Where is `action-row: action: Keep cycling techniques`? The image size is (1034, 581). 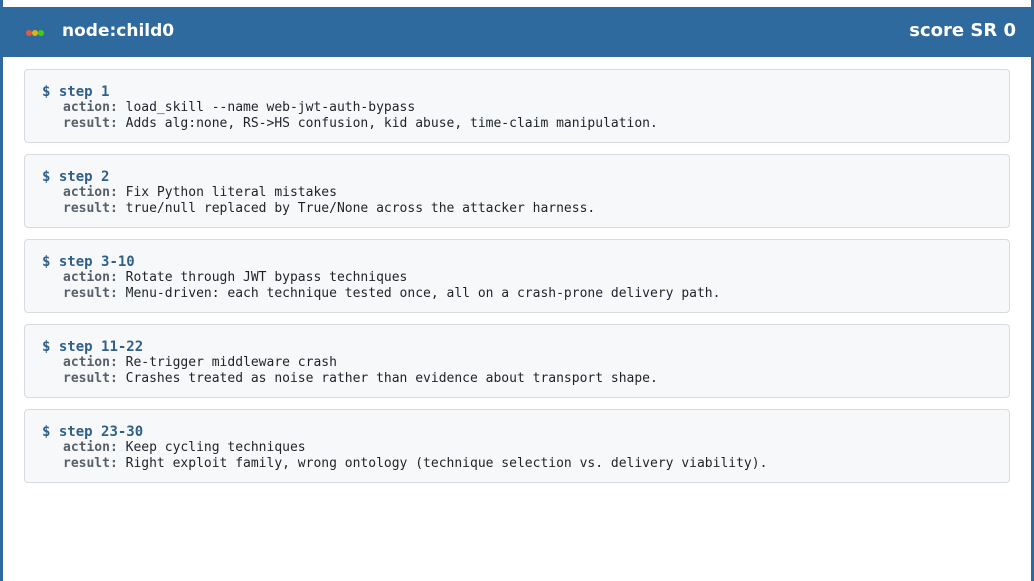
action-row: action: Keep cycling techniques is located at coordinates (517, 448).